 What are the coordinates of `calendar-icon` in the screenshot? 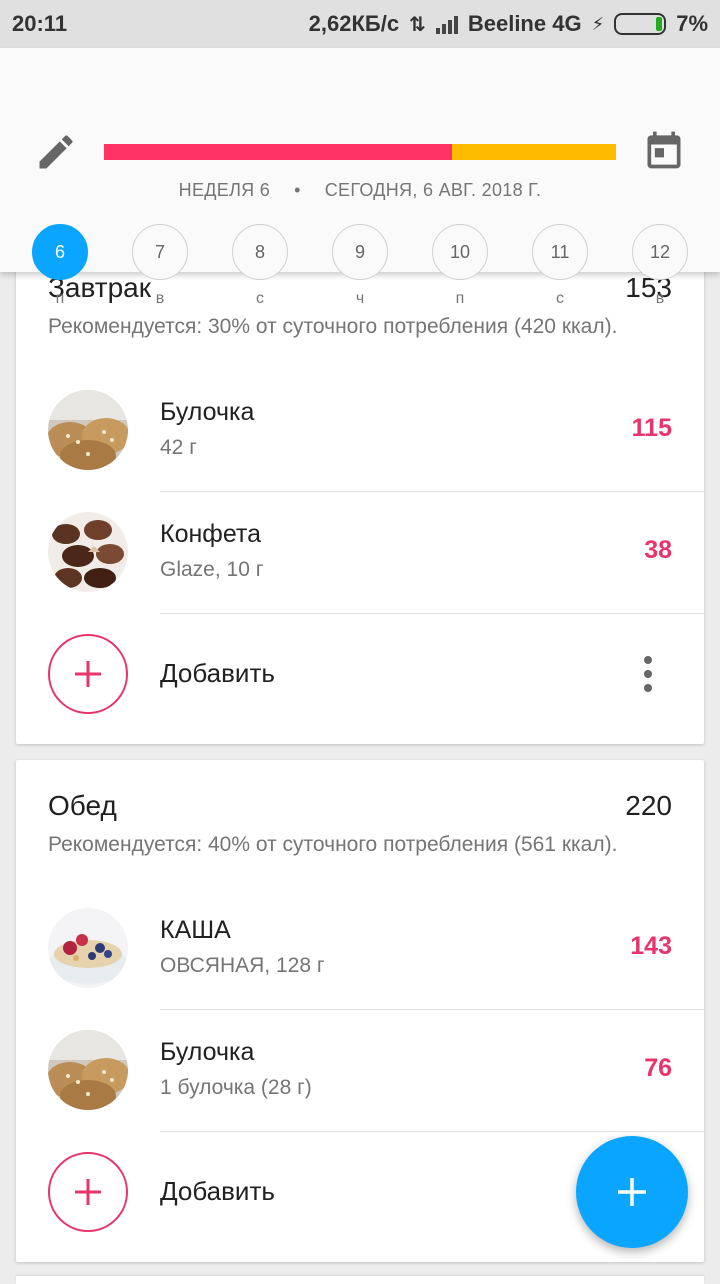 It's located at (664, 150).